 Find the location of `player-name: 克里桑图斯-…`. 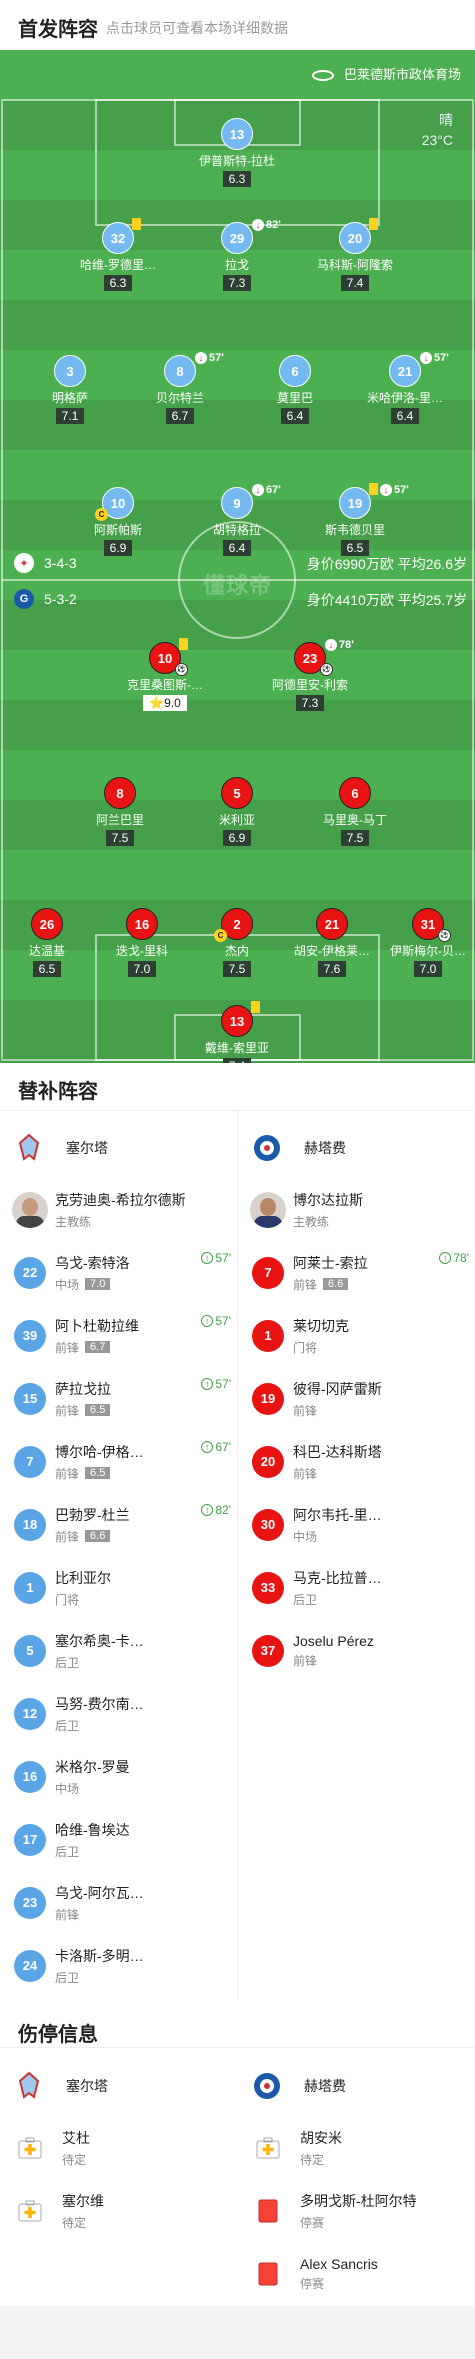

player-name: 克里桑图斯-… is located at coordinates (165, 685).